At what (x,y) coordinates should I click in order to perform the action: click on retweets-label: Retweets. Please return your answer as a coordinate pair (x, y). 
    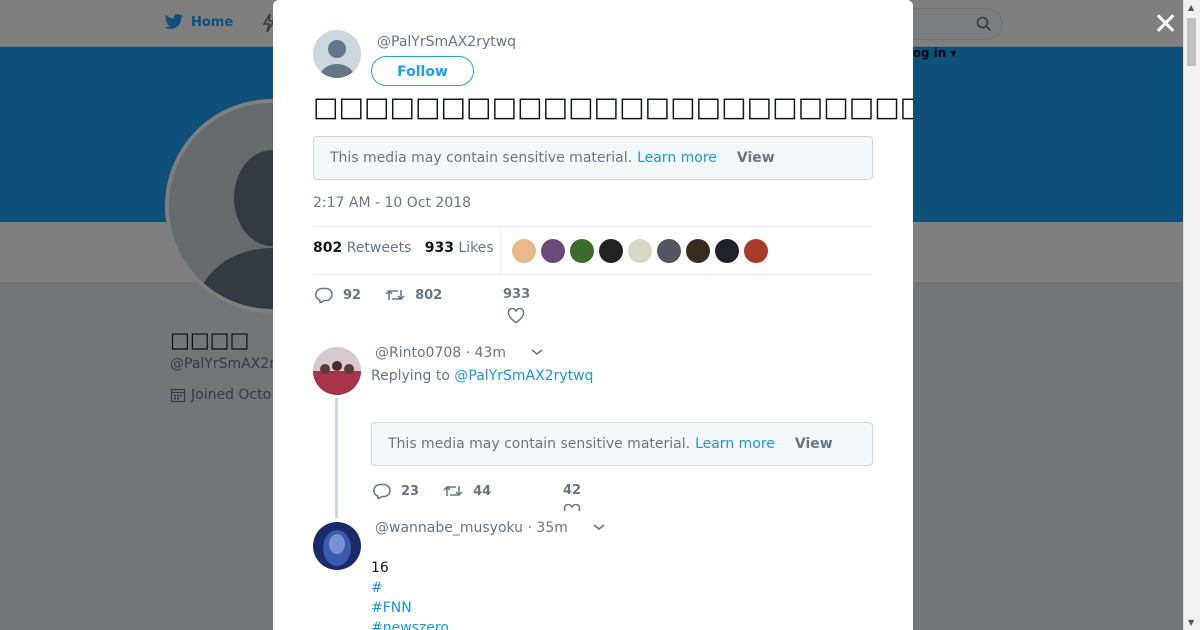
    Looking at the image, I should click on (379, 248).